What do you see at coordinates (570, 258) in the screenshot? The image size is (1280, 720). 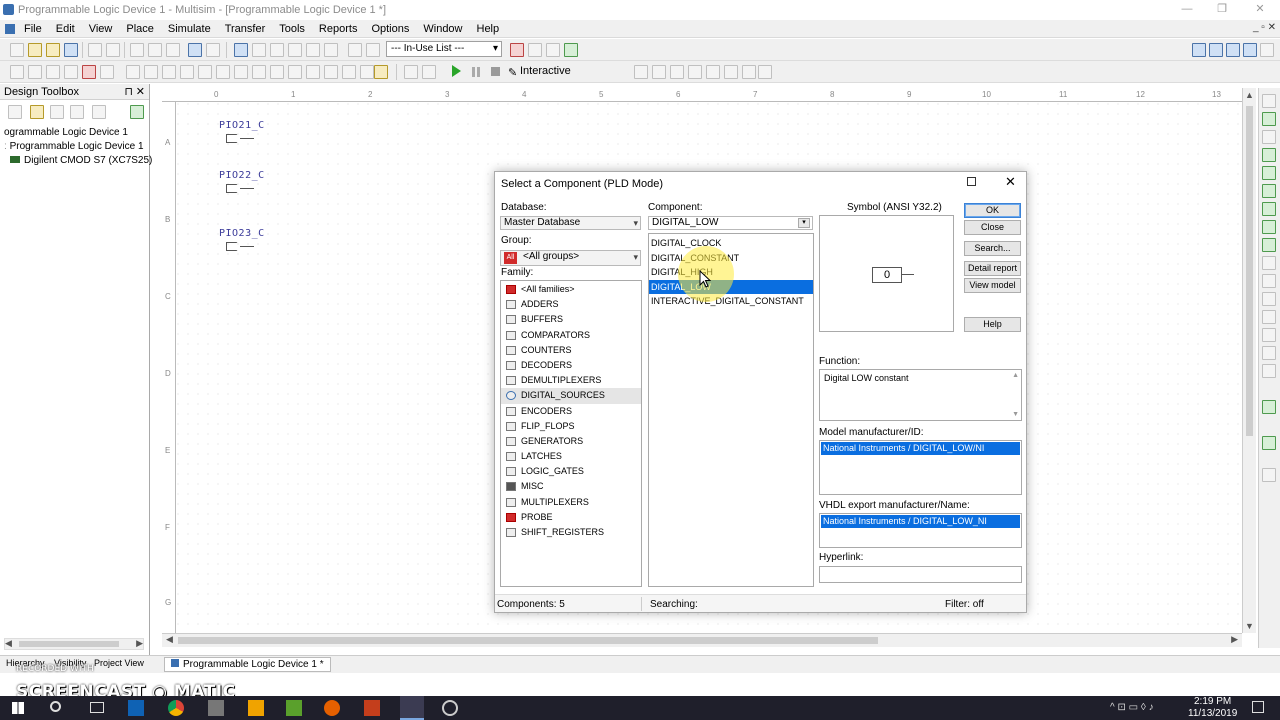 I see `group-select: All <All groups> ▾` at bounding box center [570, 258].